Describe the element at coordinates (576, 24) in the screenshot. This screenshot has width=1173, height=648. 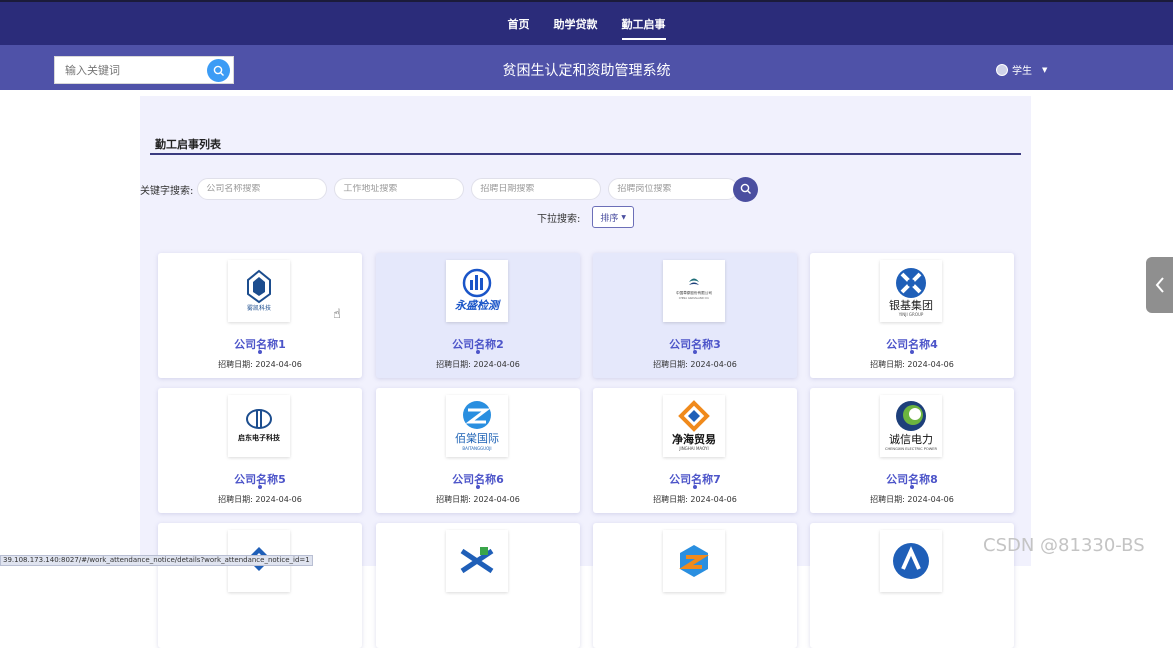
I see `nav-student-loan: 助学贷款` at that location.